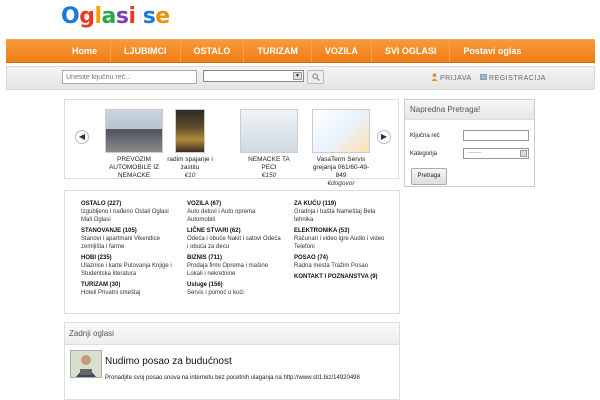  I want to click on latest-ads-title: Zadnji oglasi, so click(232, 334).